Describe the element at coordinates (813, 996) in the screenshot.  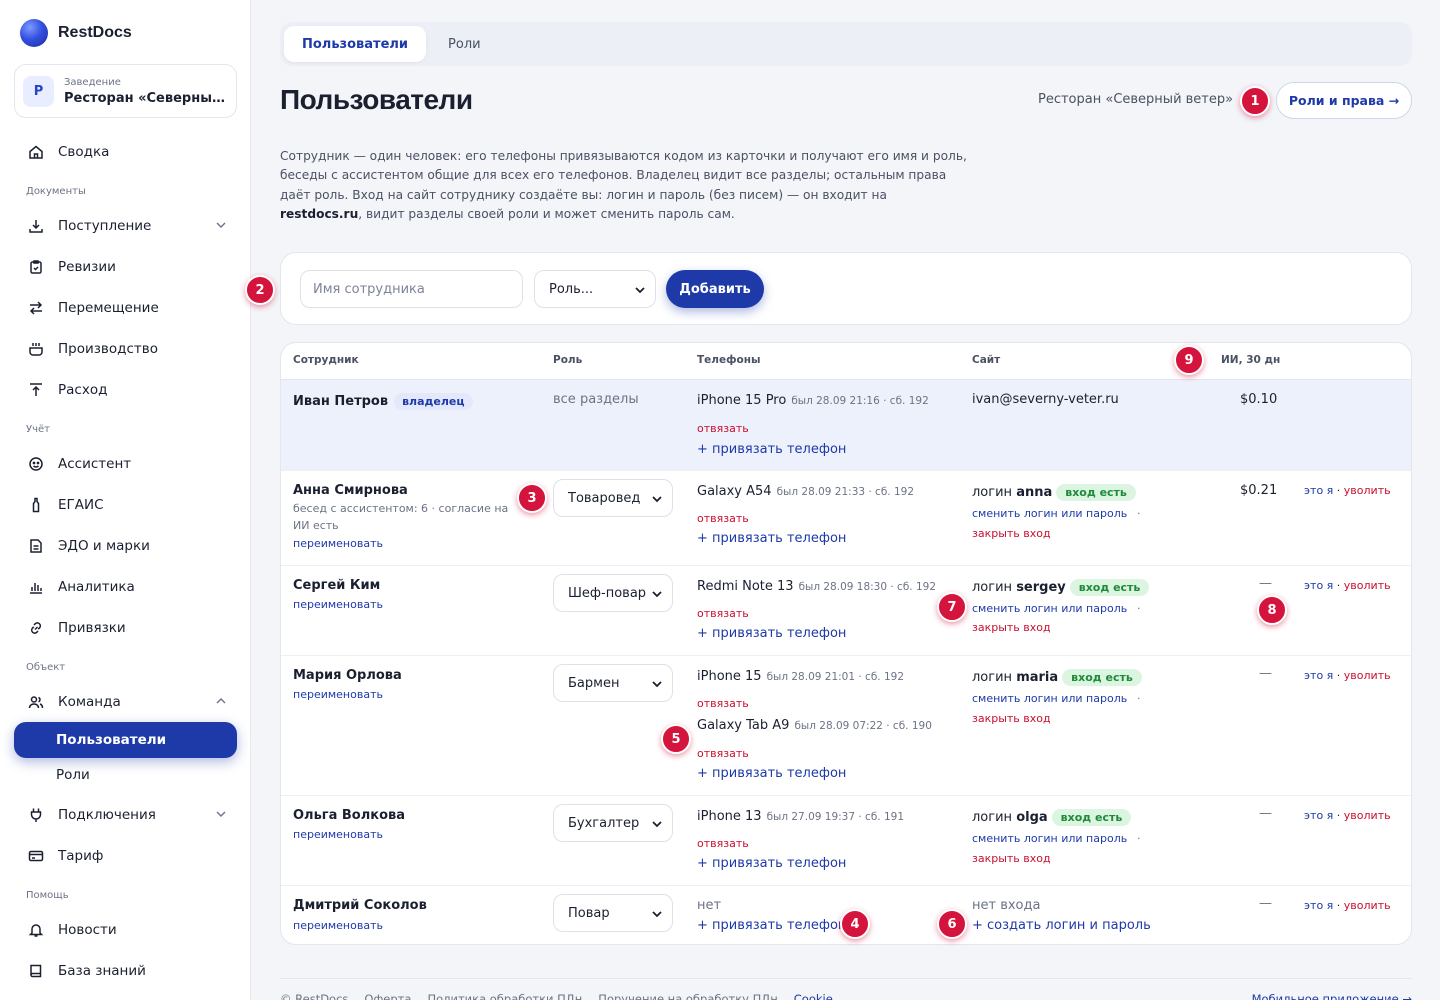
I see `footer-cookie-link: Cookie` at that location.